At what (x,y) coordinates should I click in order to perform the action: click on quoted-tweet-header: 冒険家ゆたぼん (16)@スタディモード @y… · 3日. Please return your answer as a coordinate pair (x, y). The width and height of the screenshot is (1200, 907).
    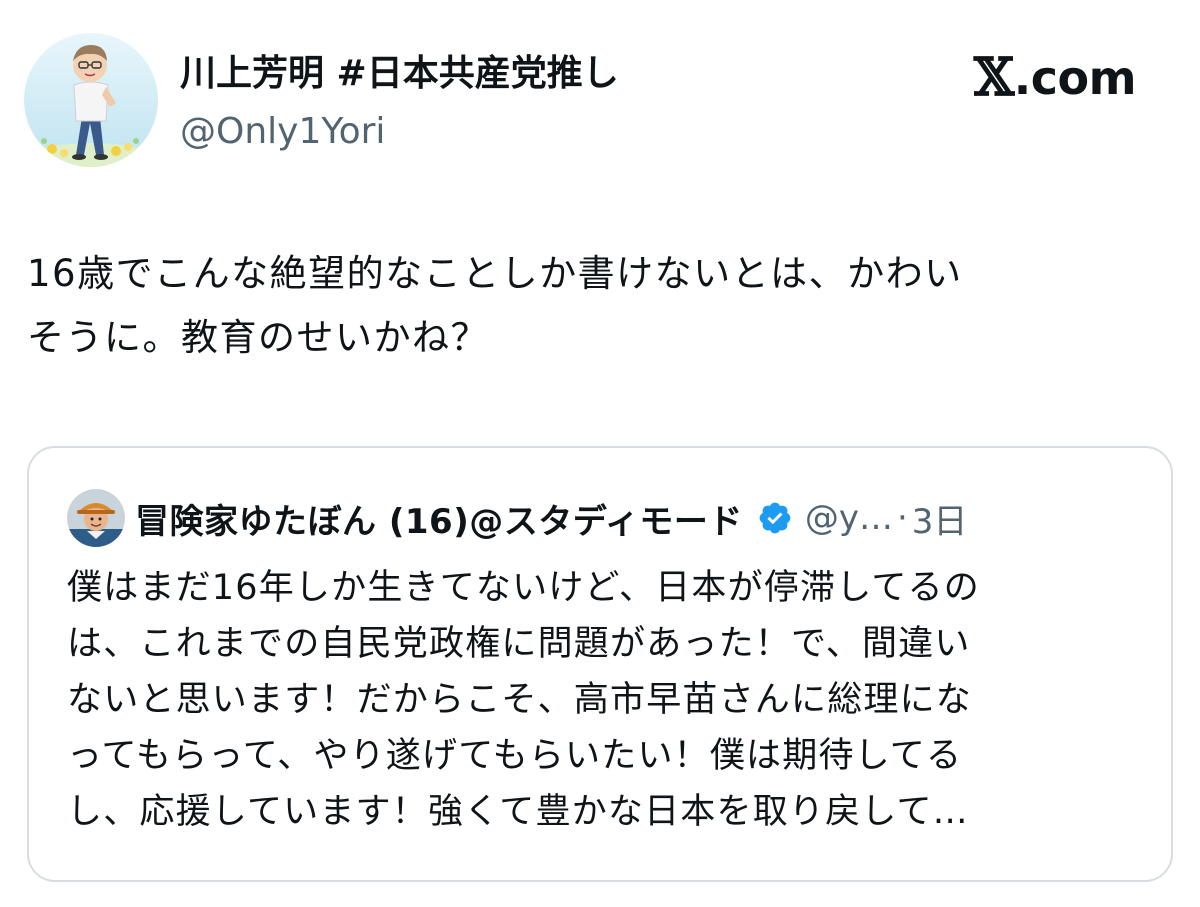
    Looking at the image, I should click on (551, 518).